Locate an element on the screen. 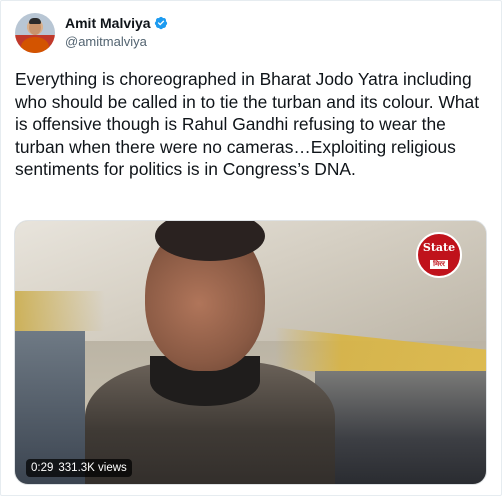 This screenshot has height=496, width=502. watermark-line2: मिरर is located at coordinates (439, 264).